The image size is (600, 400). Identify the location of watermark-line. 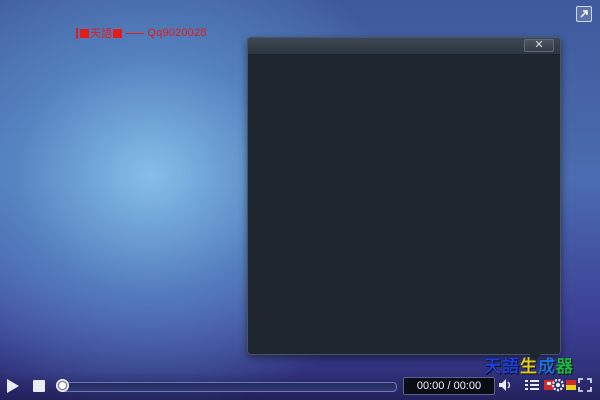
(135, 33).